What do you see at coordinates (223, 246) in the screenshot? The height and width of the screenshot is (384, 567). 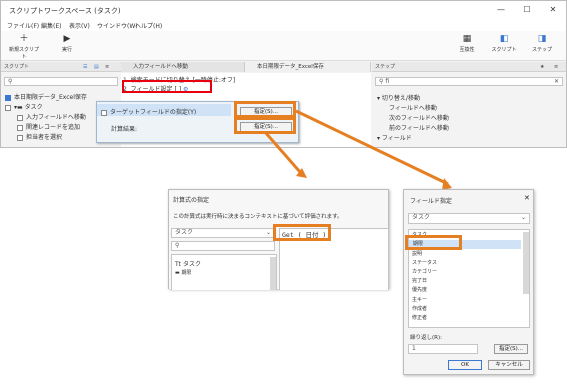 I see `calc-field-search: ⚲` at bounding box center [223, 246].